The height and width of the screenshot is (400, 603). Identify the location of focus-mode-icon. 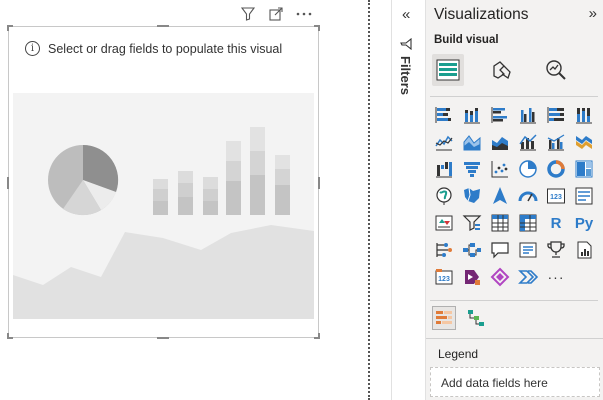
(276, 14).